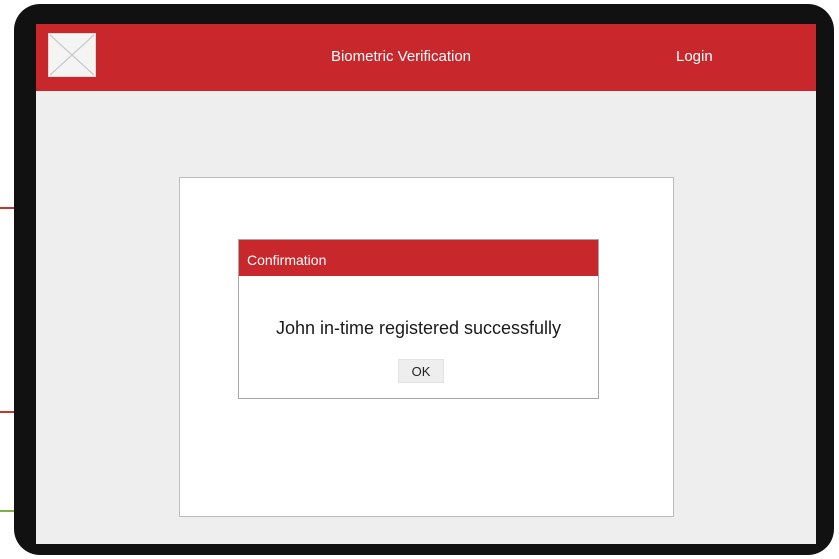  Describe the element at coordinates (287, 260) in the screenshot. I see `dialog-title: Confirmation` at that location.